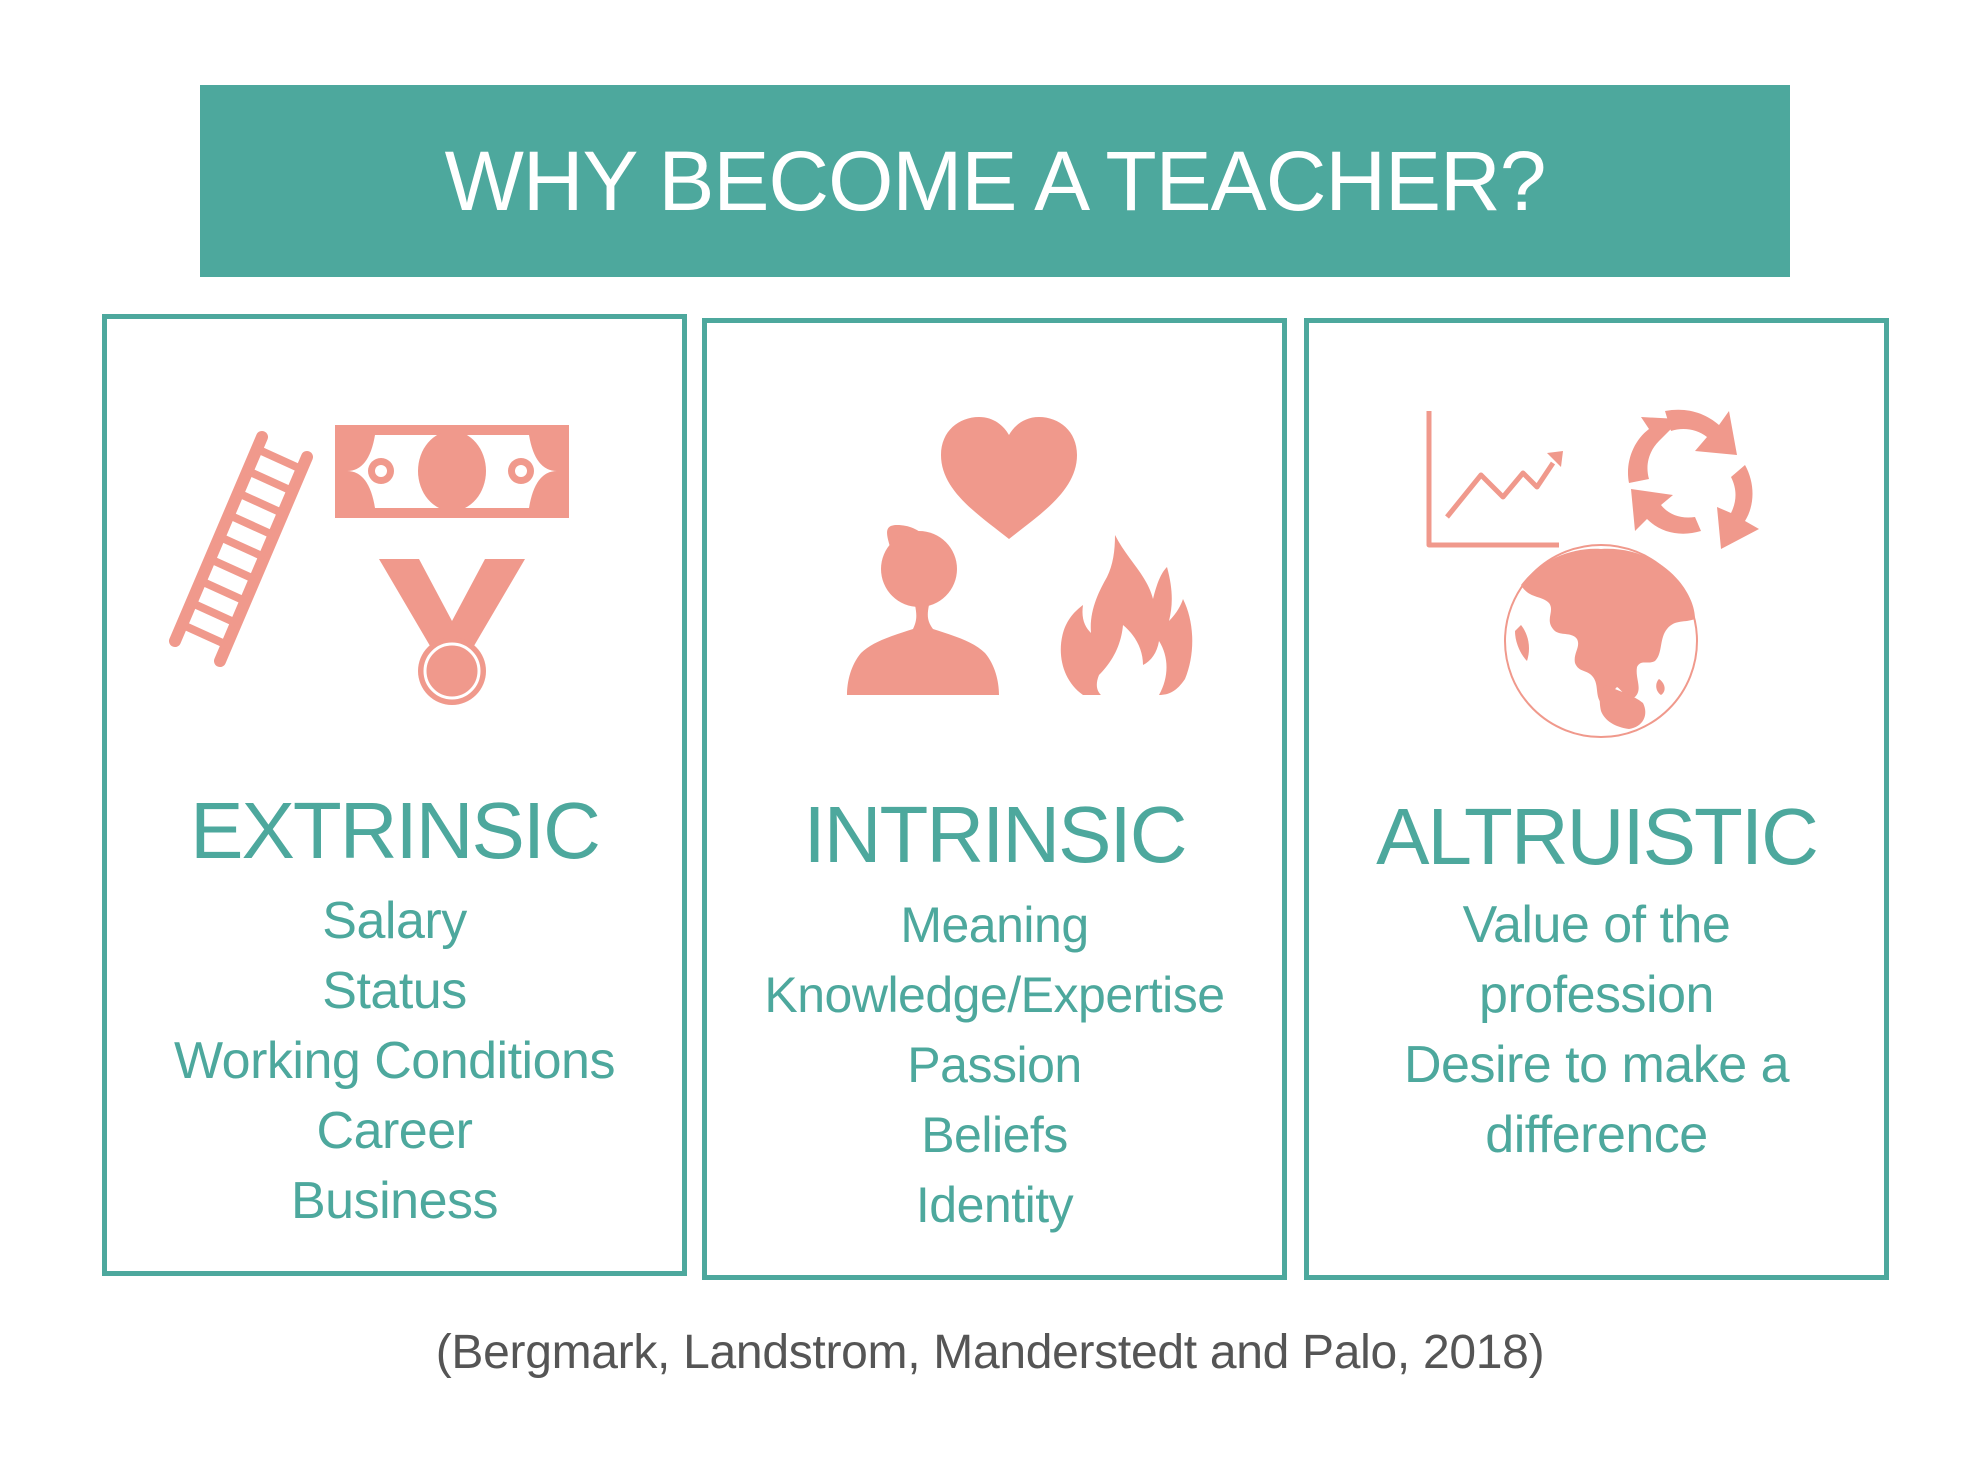  What do you see at coordinates (994, 1135) in the screenshot?
I see `list-item: Beliefs` at bounding box center [994, 1135].